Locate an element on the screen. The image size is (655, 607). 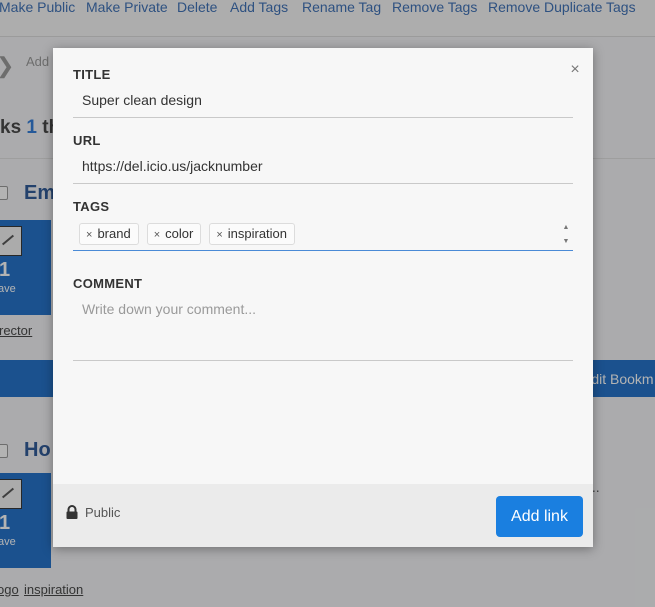
tag-chip: × color is located at coordinates (174, 234).